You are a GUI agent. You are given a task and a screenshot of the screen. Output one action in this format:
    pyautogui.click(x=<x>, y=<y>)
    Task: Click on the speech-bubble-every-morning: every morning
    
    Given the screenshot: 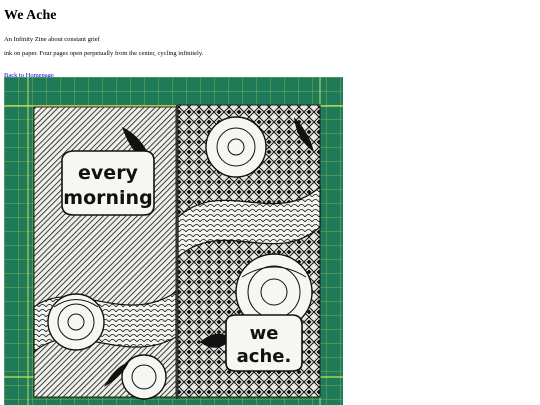 What is the action you would take?
    pyautogui.click(x=108, y=183)
    